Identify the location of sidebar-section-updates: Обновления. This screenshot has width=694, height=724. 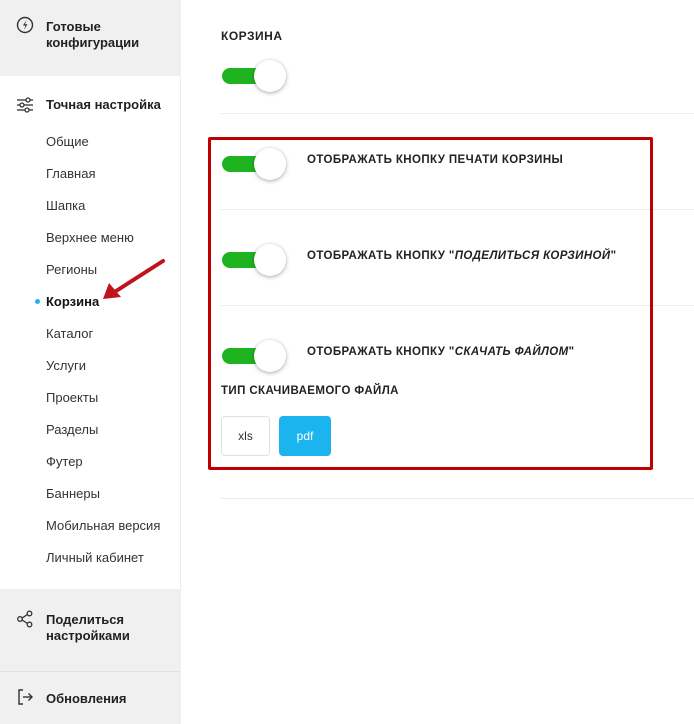
(90, 697).